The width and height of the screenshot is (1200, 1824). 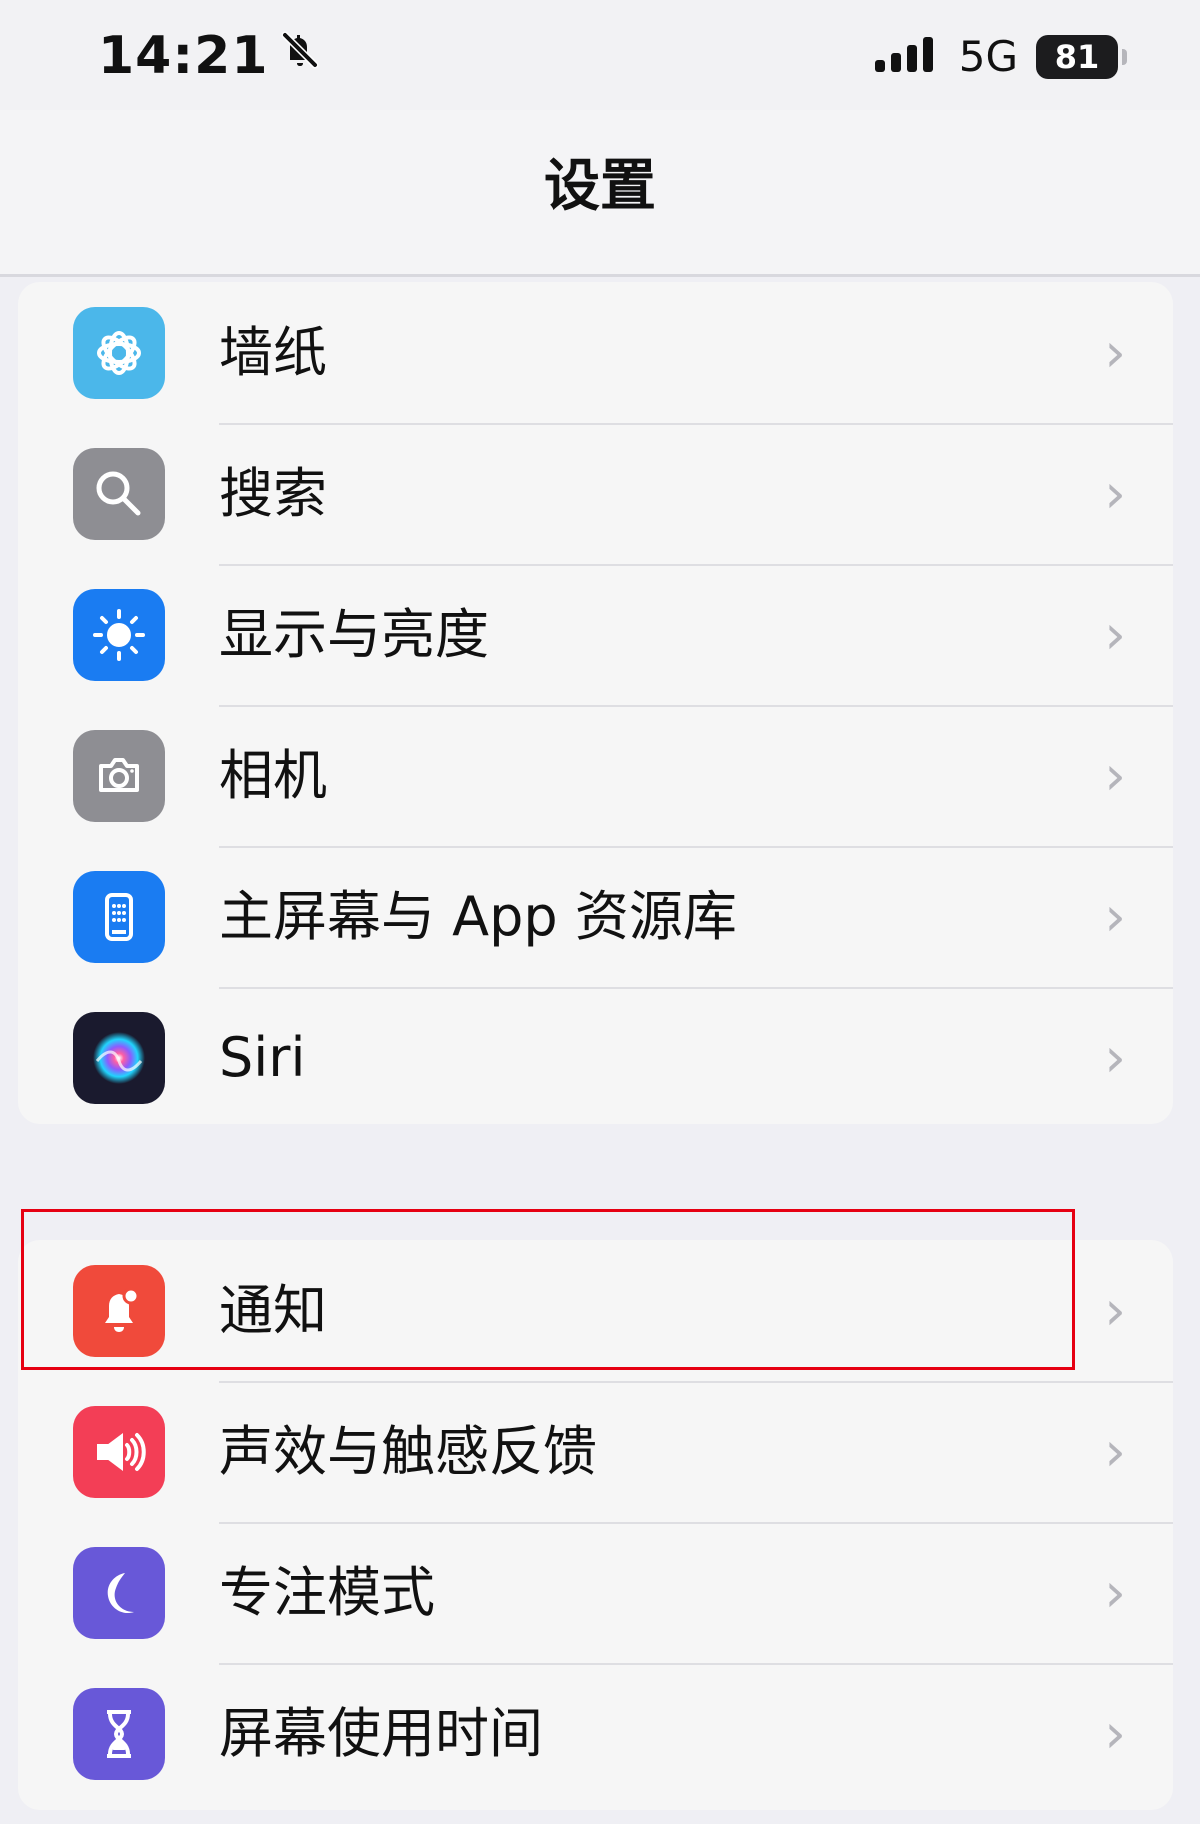 What do you see at coordinates (327, 1592) in the screenshot?
I see `row-label-focus: 专注模式` at bounding box center [327, 1592].